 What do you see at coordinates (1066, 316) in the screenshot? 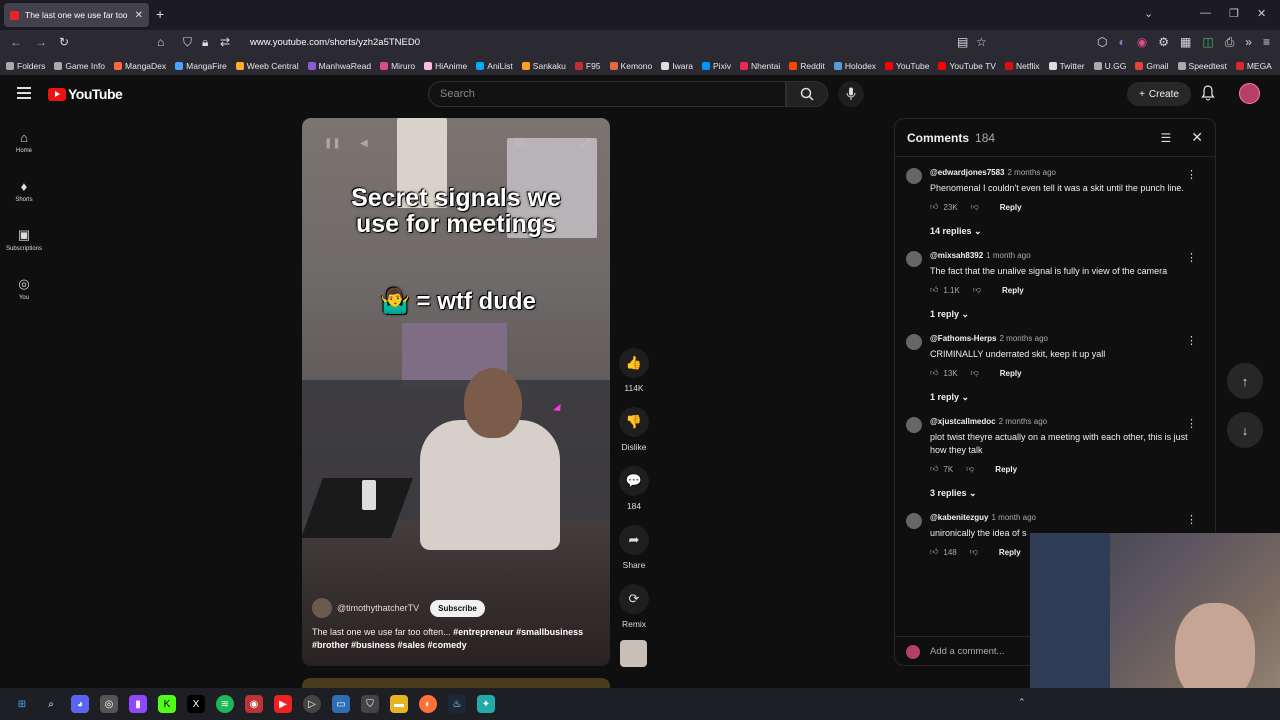
I see `view-replies-button: 1 reply ⌄` at bounding box center [1066, 316].